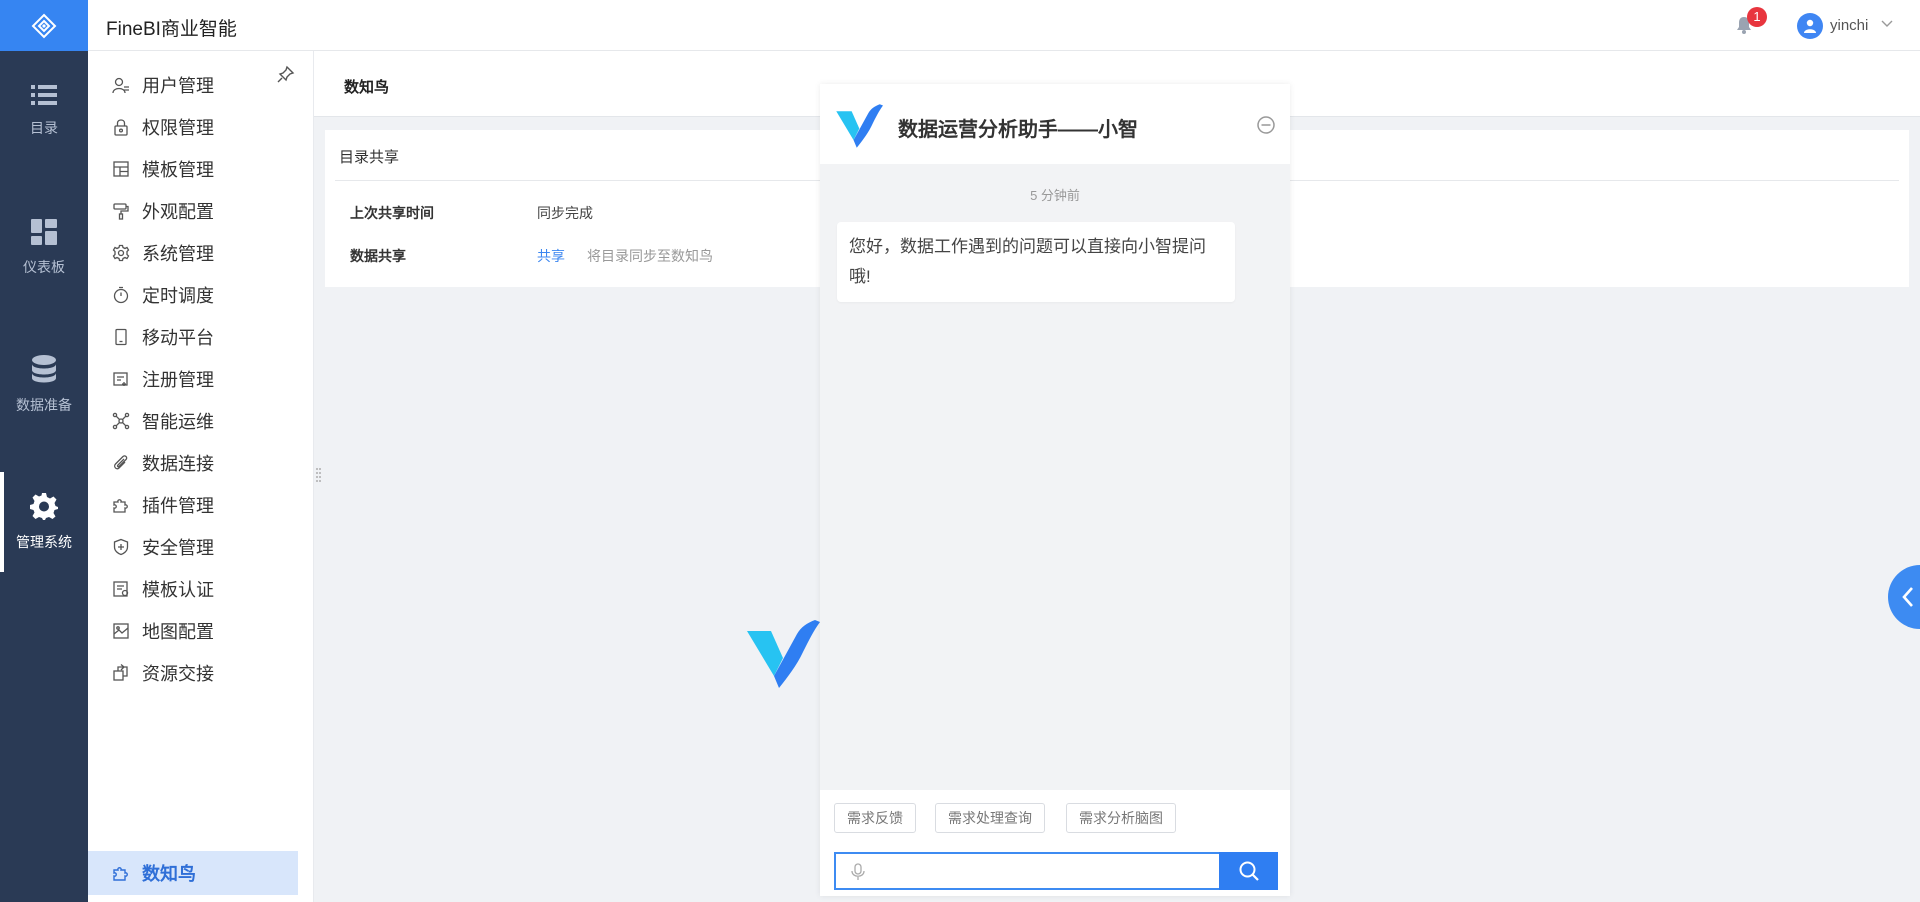 This screenshot has width=1920, height=902. What do you see at coordinates (369, 157) in the screenshot?
I see `card-title: 目录共享` at bounding box center [369, 157].